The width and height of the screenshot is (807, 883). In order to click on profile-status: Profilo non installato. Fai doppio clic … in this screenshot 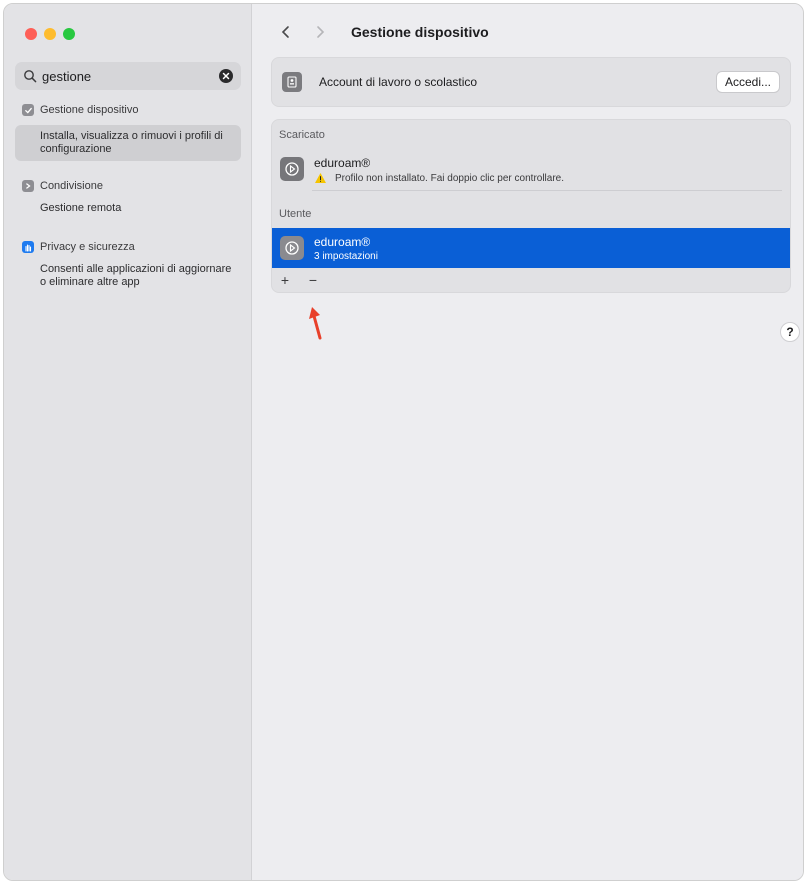, I will do `click(439, 178)`.